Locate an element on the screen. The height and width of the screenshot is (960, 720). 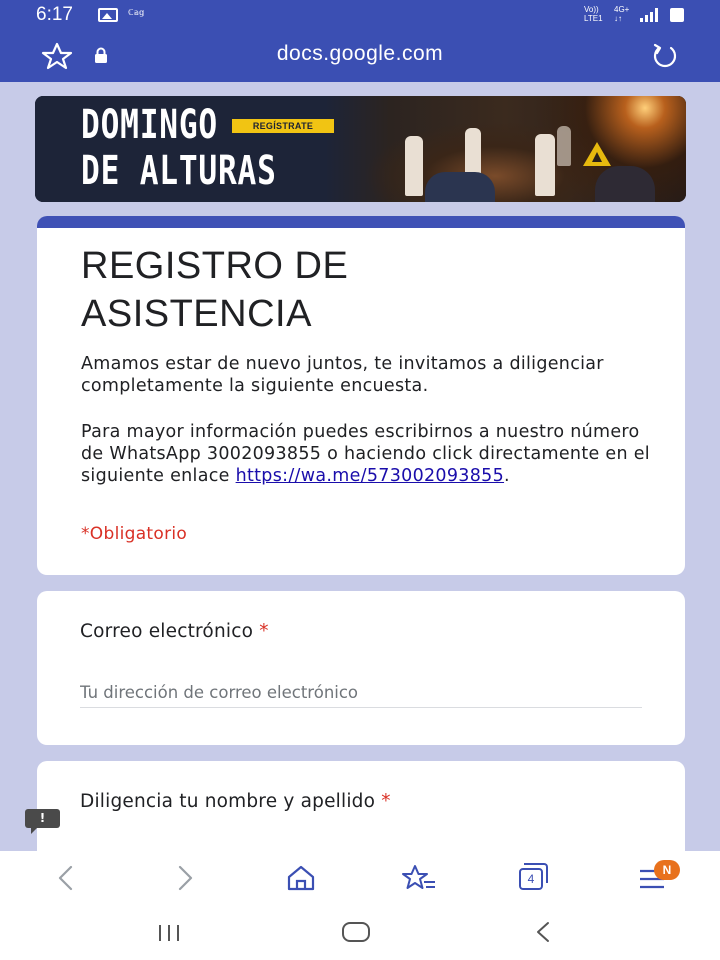
home-icon is located at coordinates (301, 880).